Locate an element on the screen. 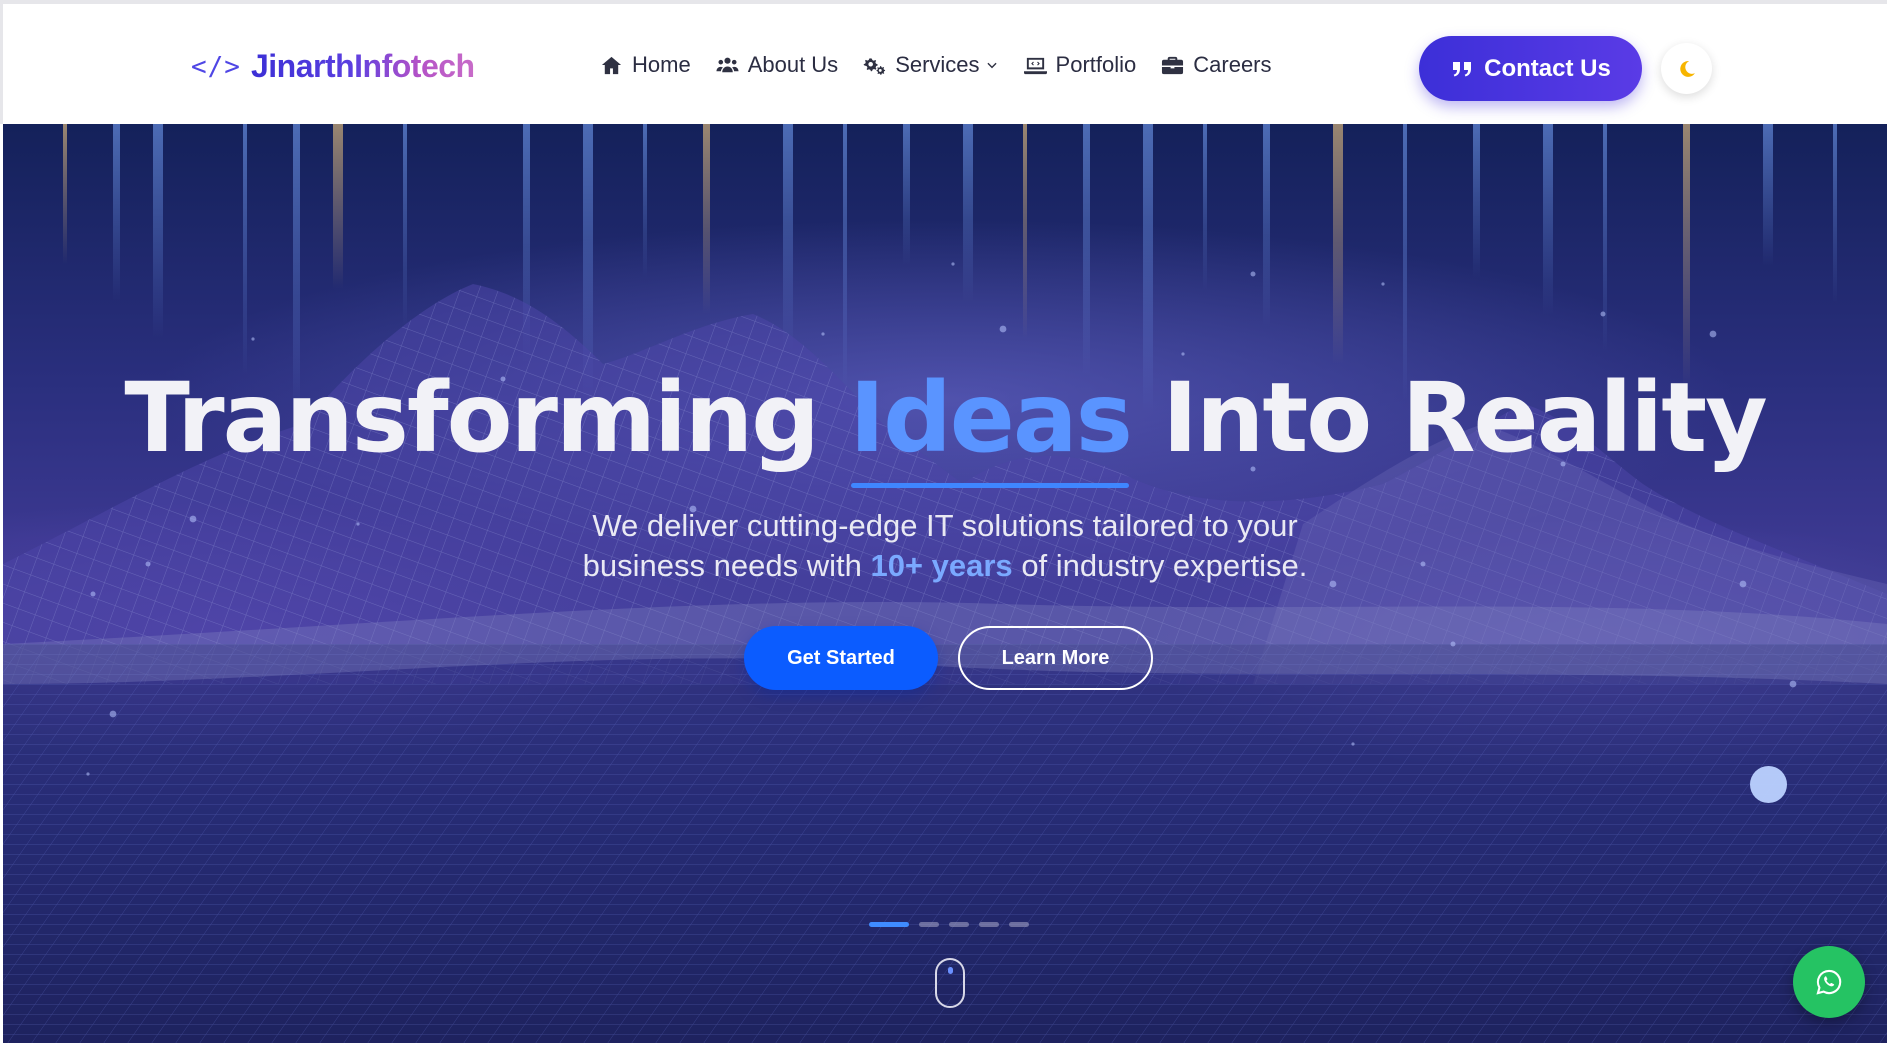 The height and width of the screenshot is (1043, 1887). theme-toggle-button is located at coordinates (1686, 68).